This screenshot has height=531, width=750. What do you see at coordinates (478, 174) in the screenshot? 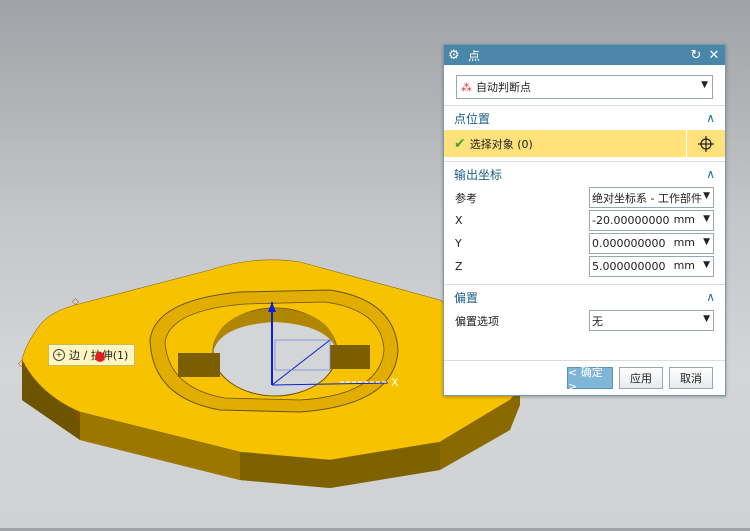
I see `section-title: 输出坐标` at bounding box center [478, 174].